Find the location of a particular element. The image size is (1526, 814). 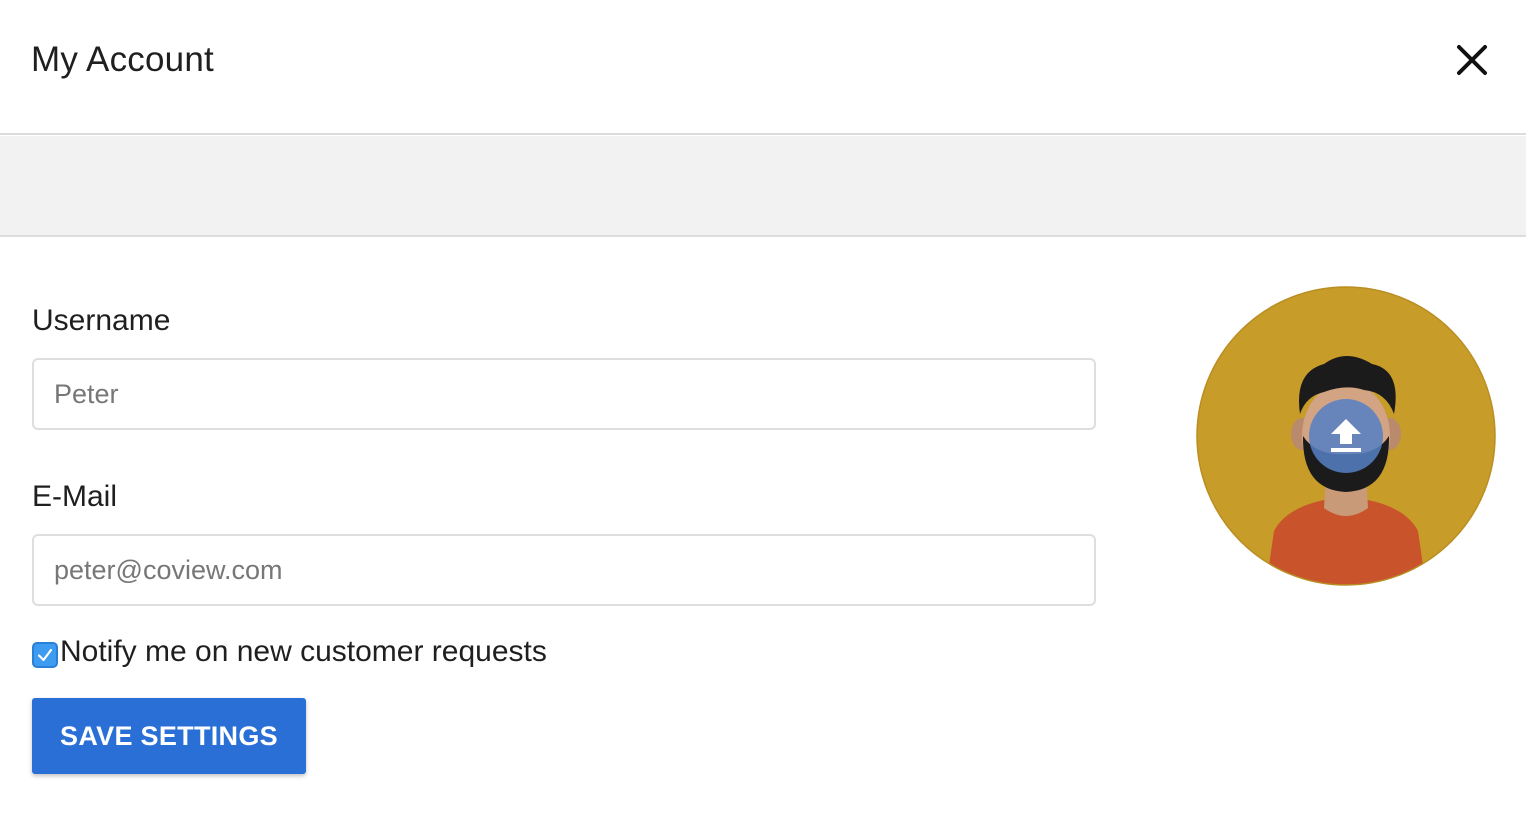

header-banner is located at coordinates (763, 186).